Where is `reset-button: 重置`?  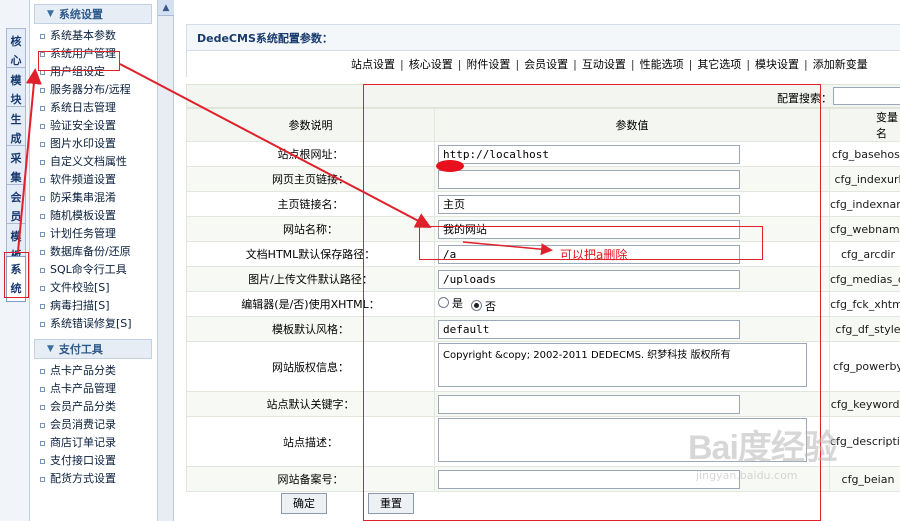 reset-button: 重置 is located at coordinates (391, 503).